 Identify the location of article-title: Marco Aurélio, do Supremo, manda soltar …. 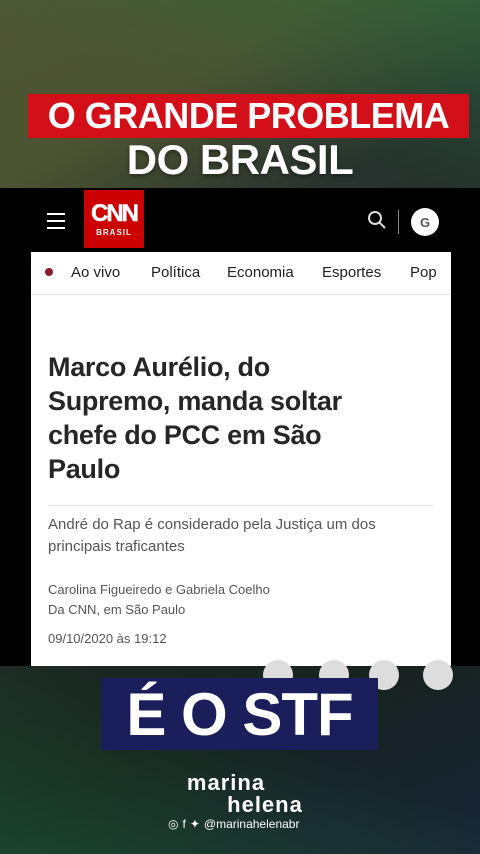
(195, 418).